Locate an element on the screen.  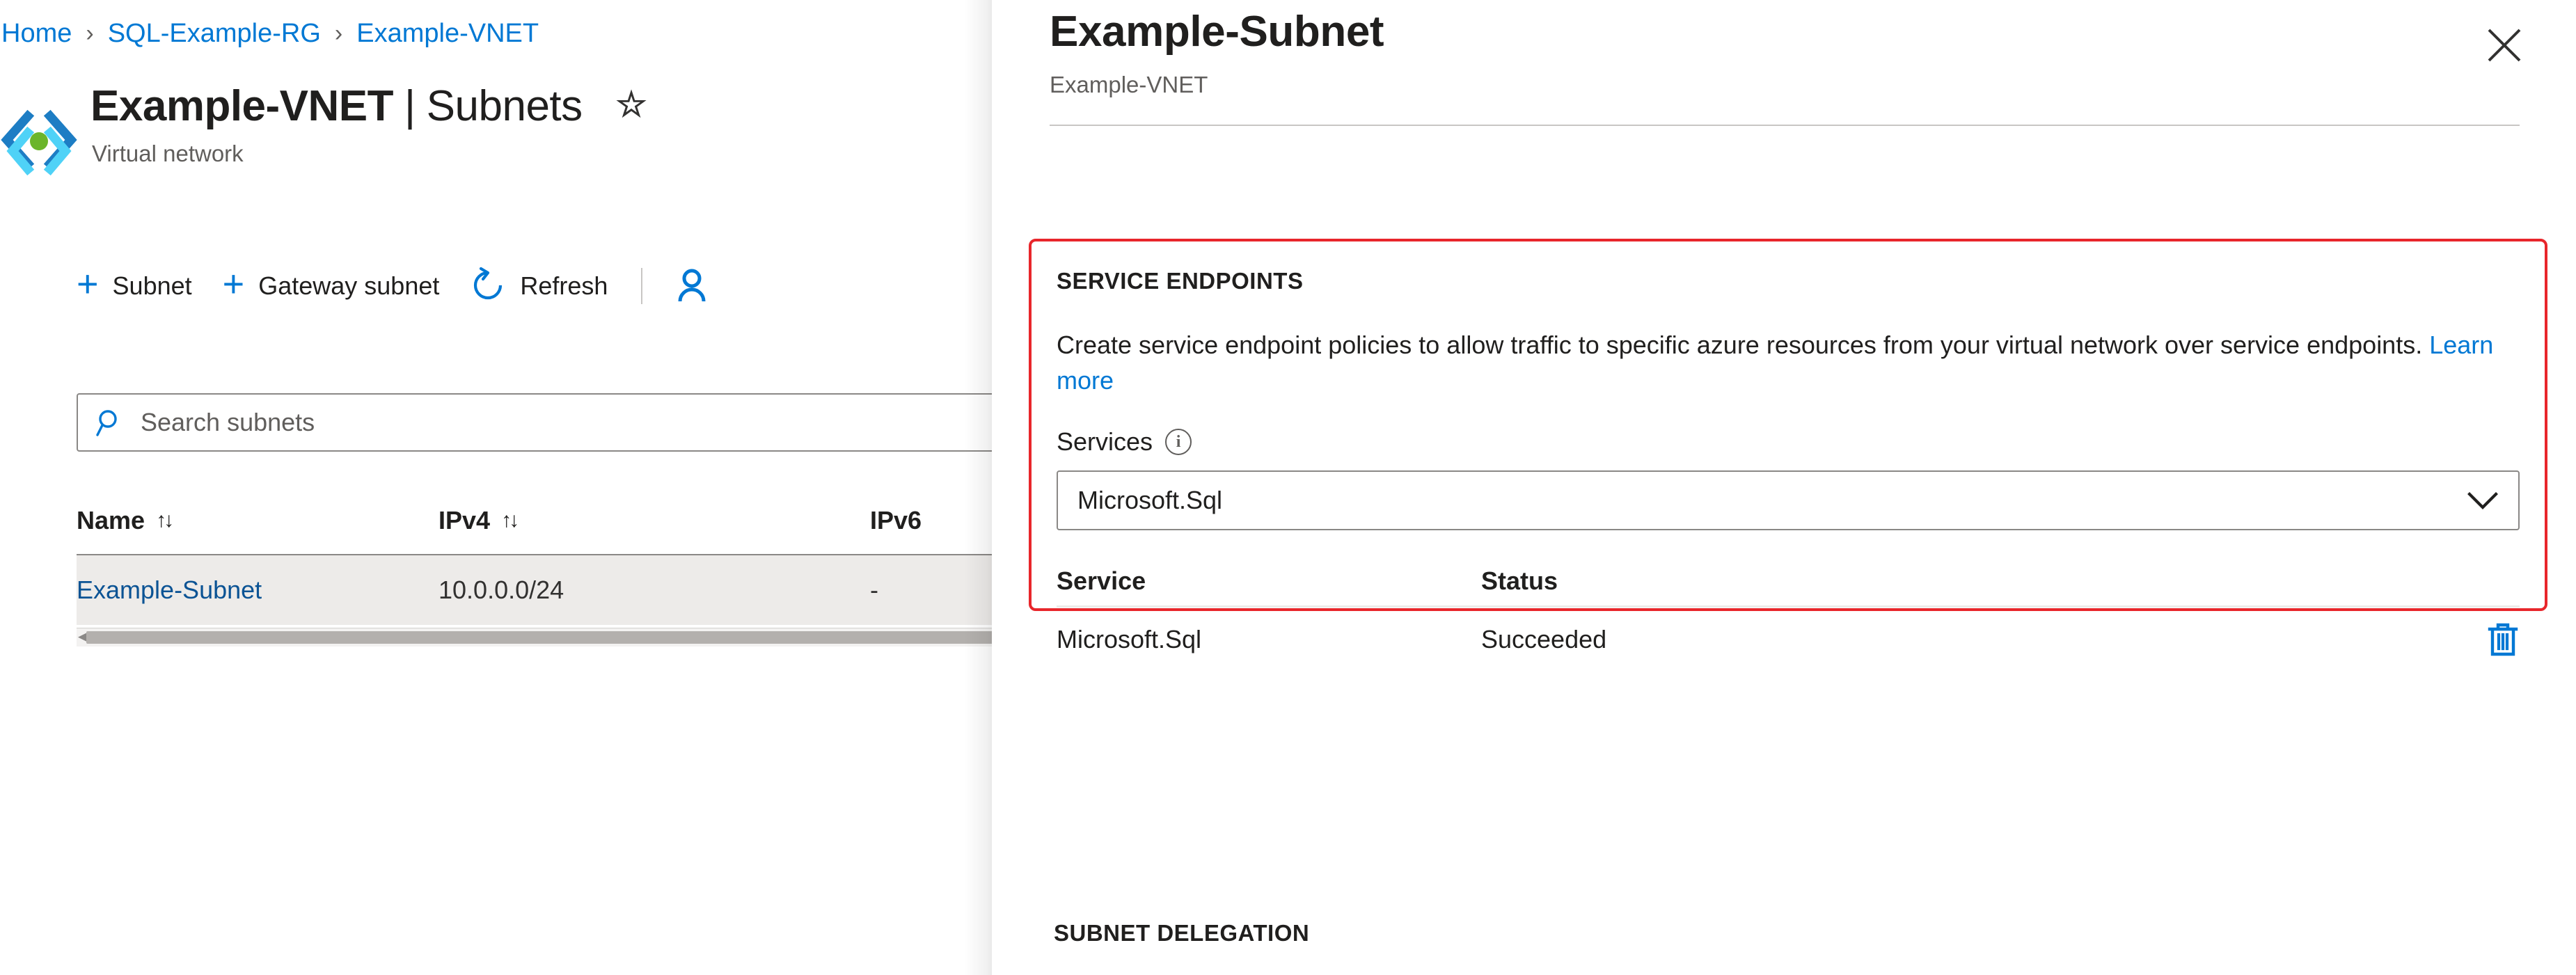
virtual-network-icon is located at coordinates (45, 149).